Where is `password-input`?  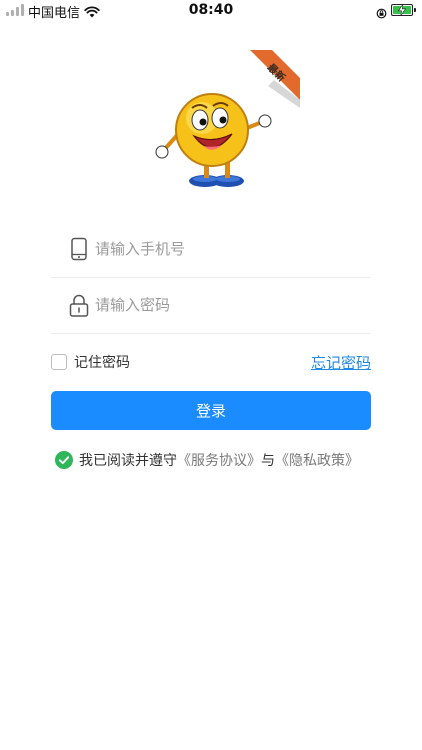
password-input is located at coordinates (230, 305).